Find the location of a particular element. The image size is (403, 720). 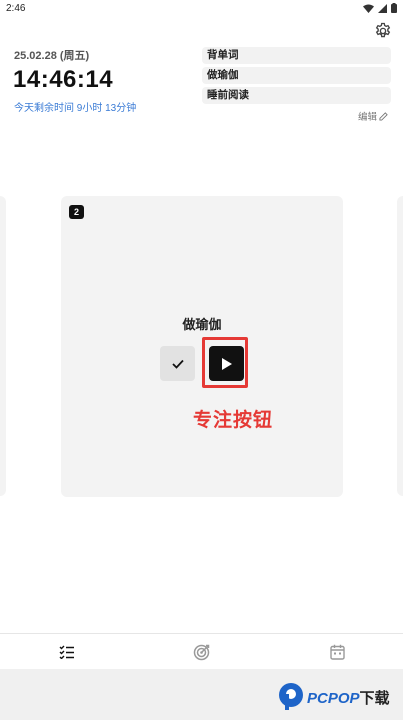

annotation-label: 专注按钮 is located at coordinates (233, 420).